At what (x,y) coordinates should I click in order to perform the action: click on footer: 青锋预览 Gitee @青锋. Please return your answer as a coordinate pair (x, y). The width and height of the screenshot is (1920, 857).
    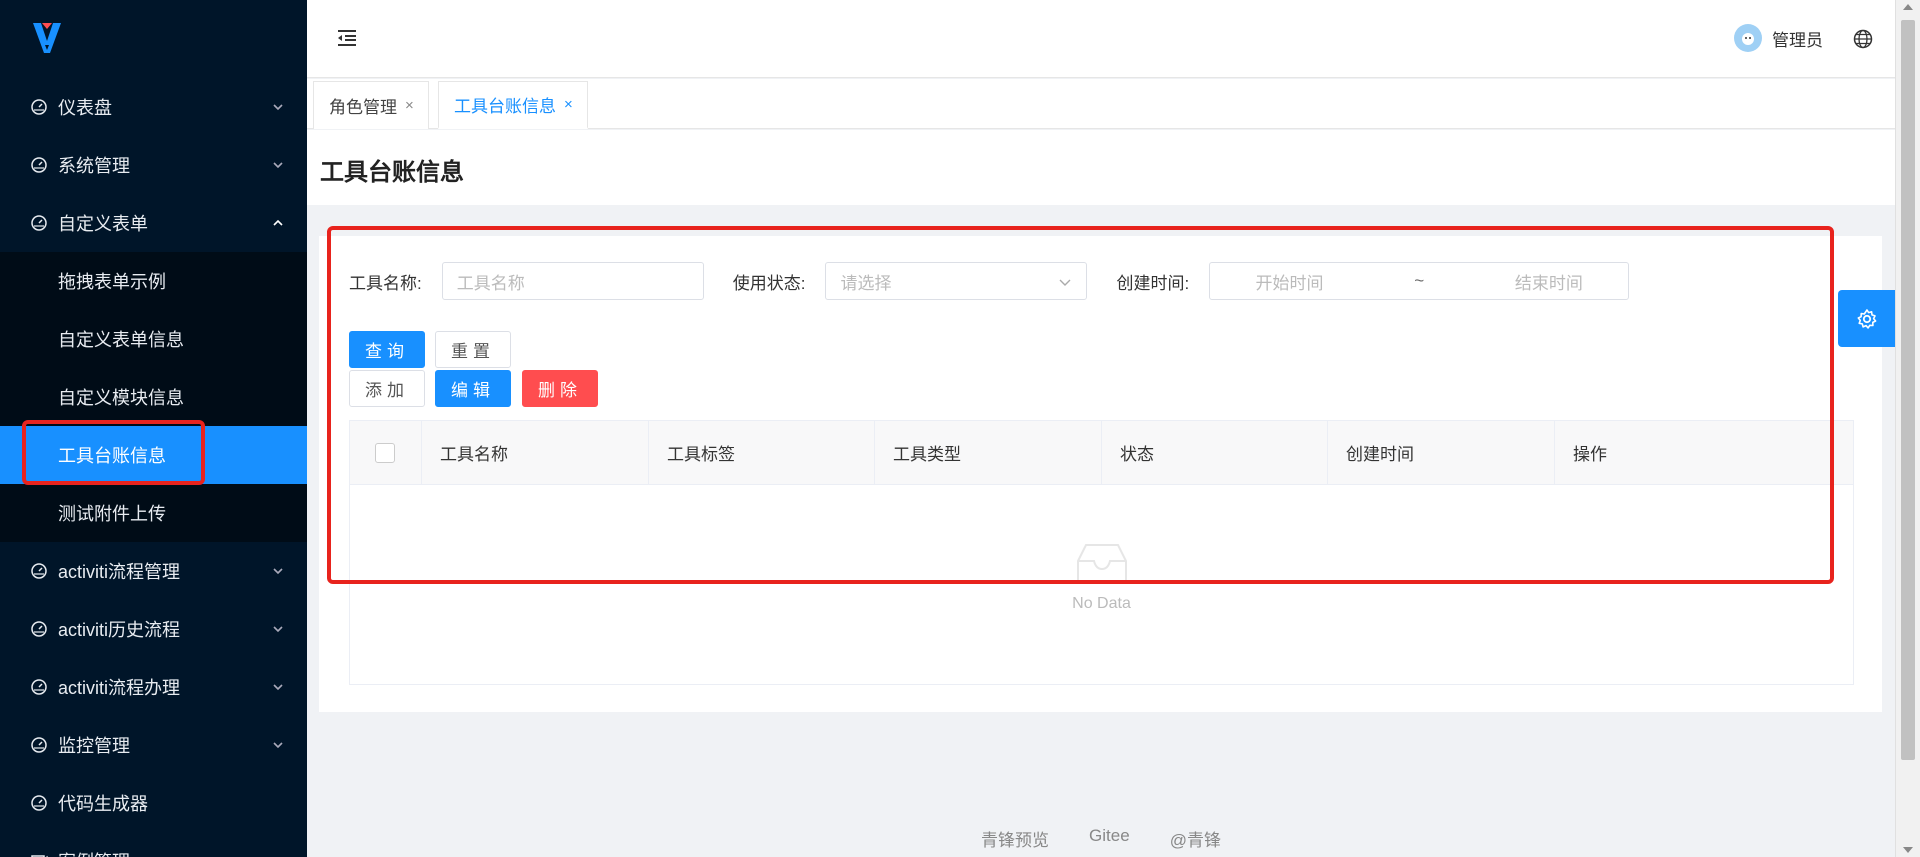
    Looking at the image, I should click on (1101, 838).